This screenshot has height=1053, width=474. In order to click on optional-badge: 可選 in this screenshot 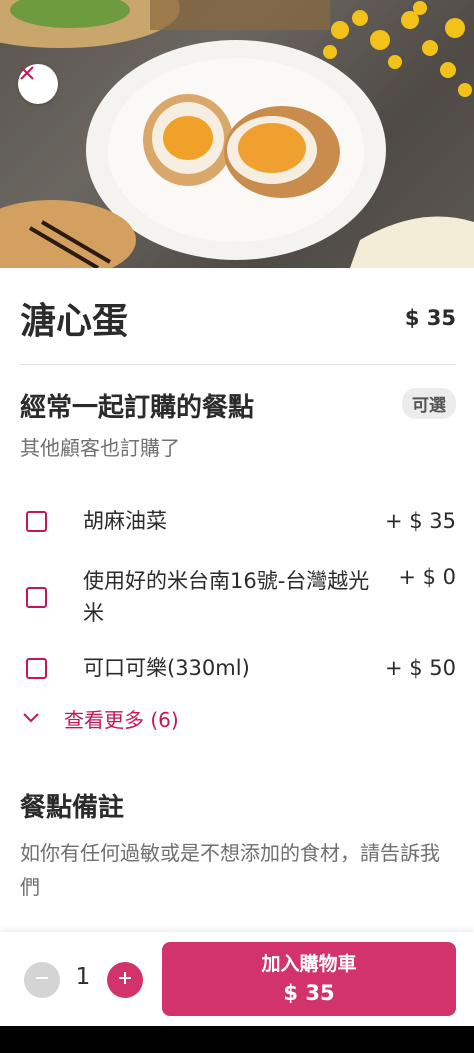, I will do `click(429, 403)`.